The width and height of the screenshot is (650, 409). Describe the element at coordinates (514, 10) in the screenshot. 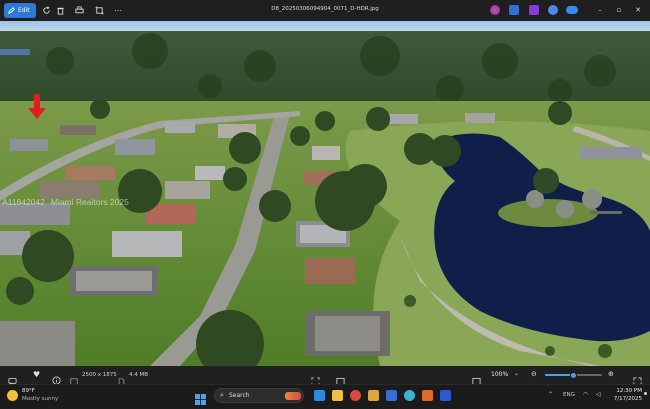

I see `designer-icon` at that location.